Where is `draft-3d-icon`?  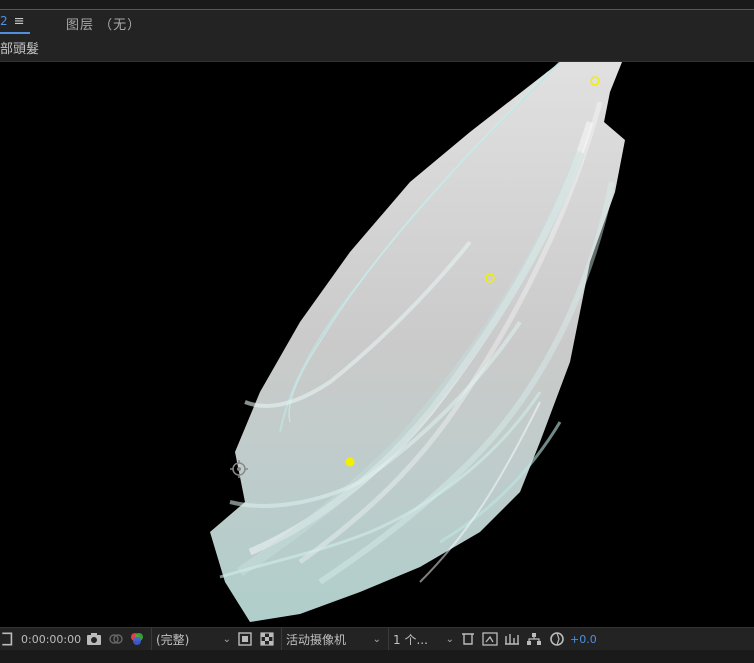 draft-3d-icon is located at coordinates (468, 639).